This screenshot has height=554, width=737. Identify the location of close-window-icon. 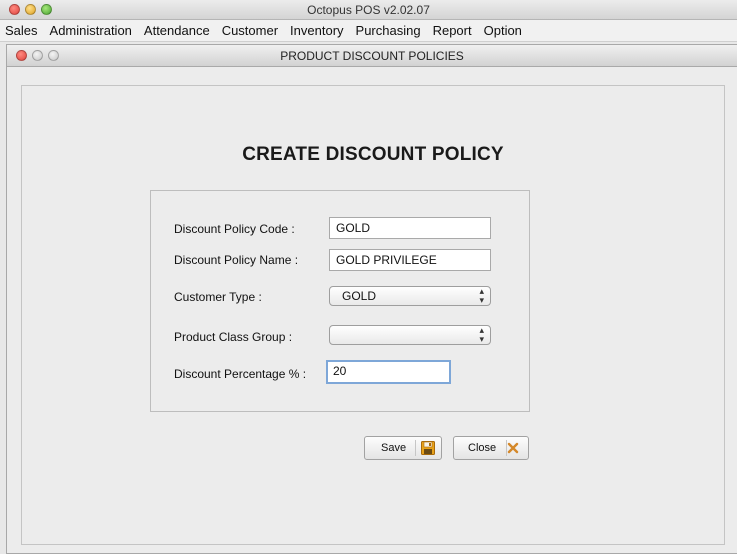
(14, 9).